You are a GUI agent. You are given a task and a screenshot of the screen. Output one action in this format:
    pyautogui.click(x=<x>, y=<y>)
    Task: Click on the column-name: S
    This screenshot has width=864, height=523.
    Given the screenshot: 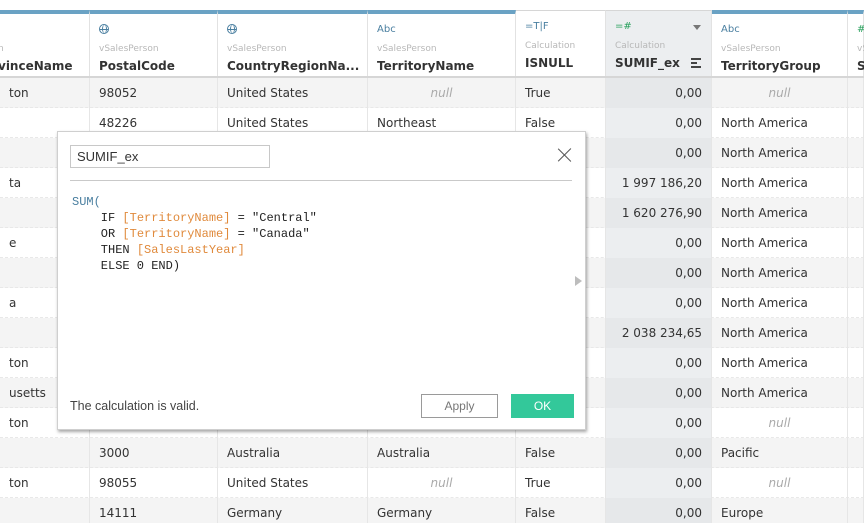 What is the action you would take?
    pyautogui.click(x=860, y=66)
    